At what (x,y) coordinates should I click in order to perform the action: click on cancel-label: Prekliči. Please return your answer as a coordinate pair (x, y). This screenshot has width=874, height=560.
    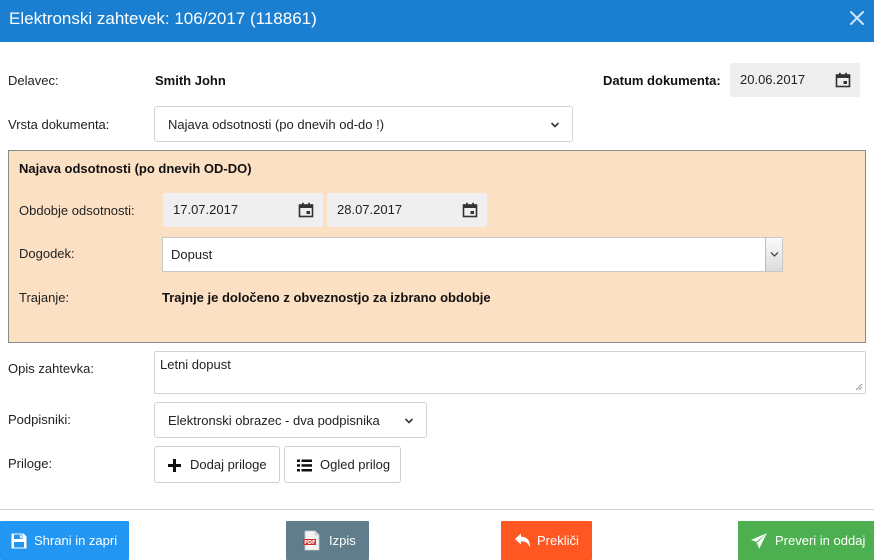
    Looking at the image, I should click on (558, 540).